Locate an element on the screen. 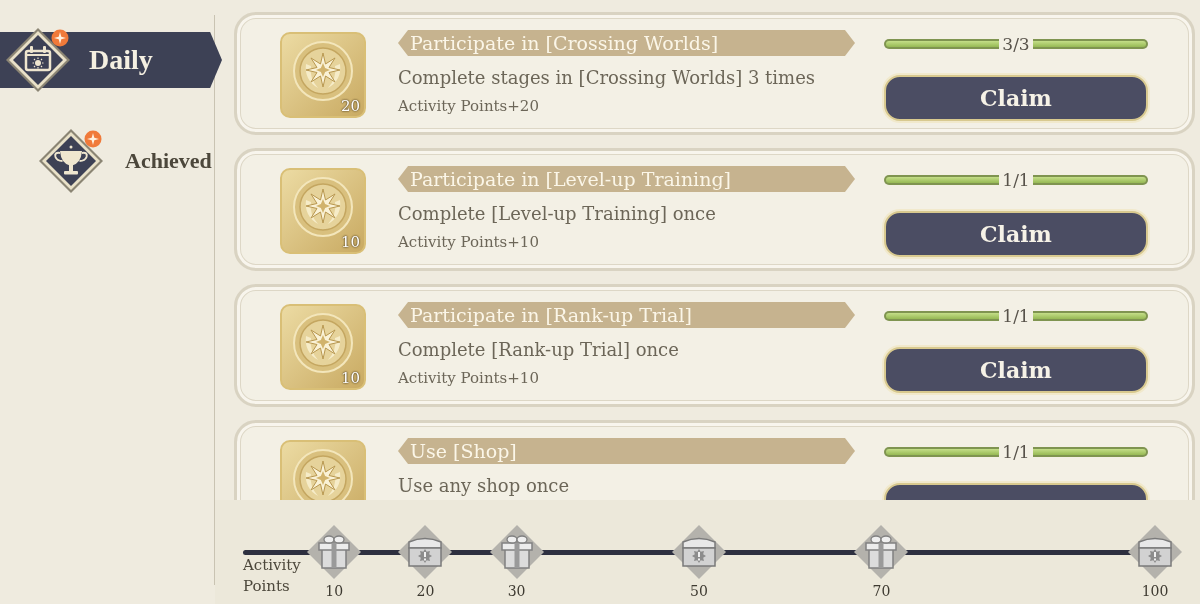 The width and height of the screenshot is (1200, 604). task-description: Complete [Rank-up Trial] once is located at coordinates (538, 350).